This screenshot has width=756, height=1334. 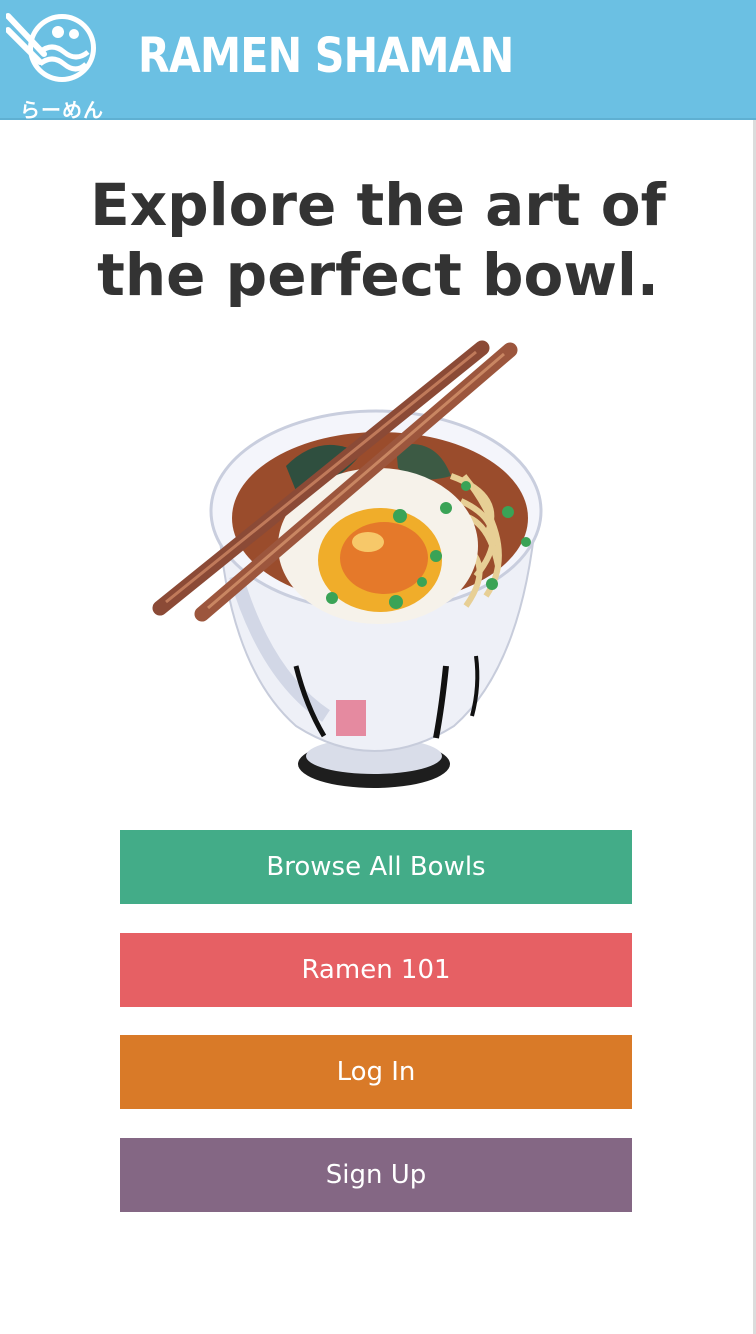 I want to click on brand-title: RAMEN SHAMAN, so click(x=326, y=56).